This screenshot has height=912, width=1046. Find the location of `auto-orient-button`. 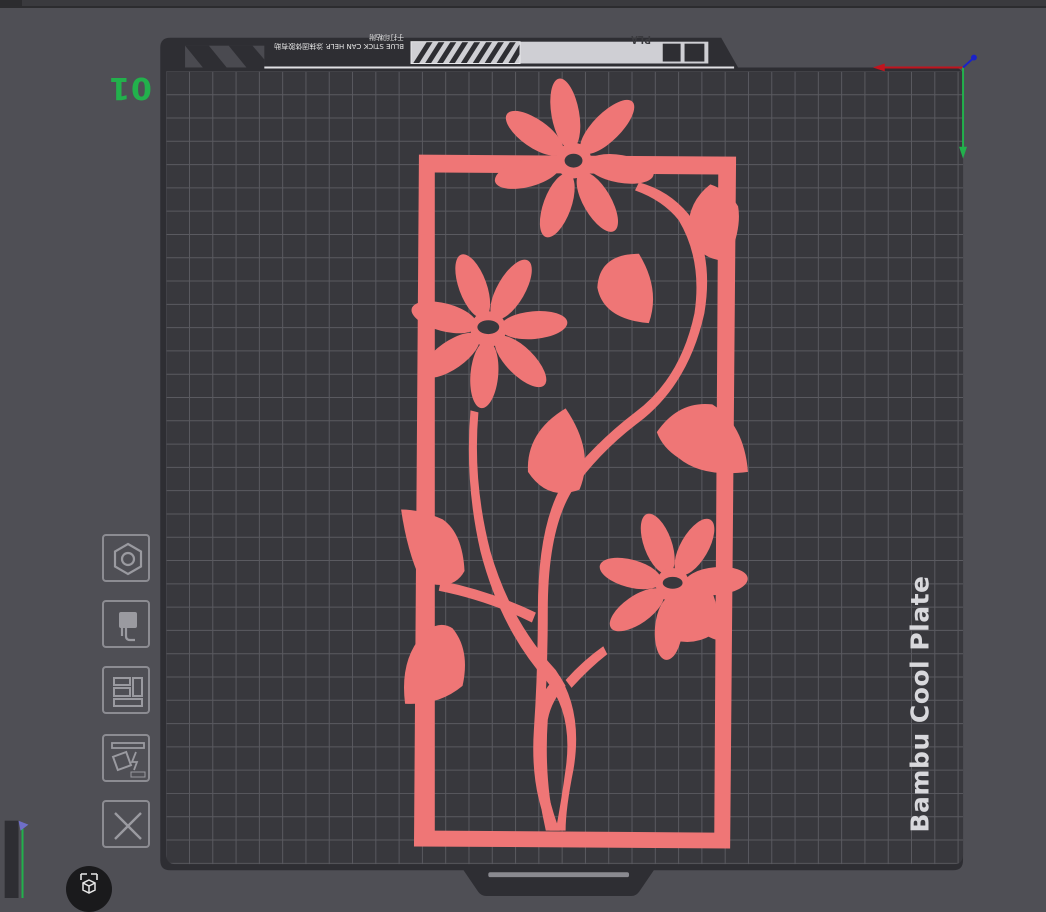

auto-orient-button is located at coordinates (126, 758).